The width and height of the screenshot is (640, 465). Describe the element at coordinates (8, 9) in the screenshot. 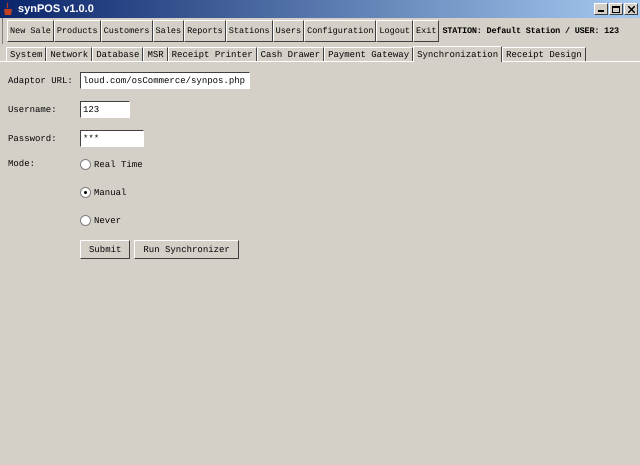

I see `cup-icon` at that location.